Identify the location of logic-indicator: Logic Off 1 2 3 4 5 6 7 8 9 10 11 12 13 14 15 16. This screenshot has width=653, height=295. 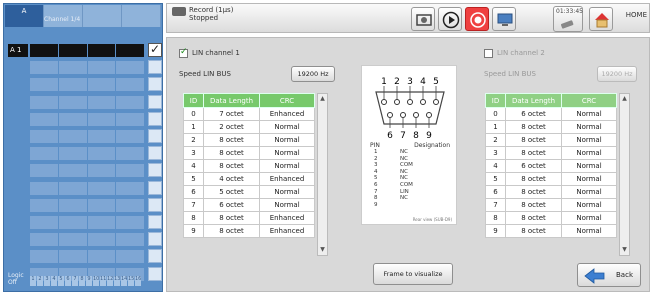
(83, 280).